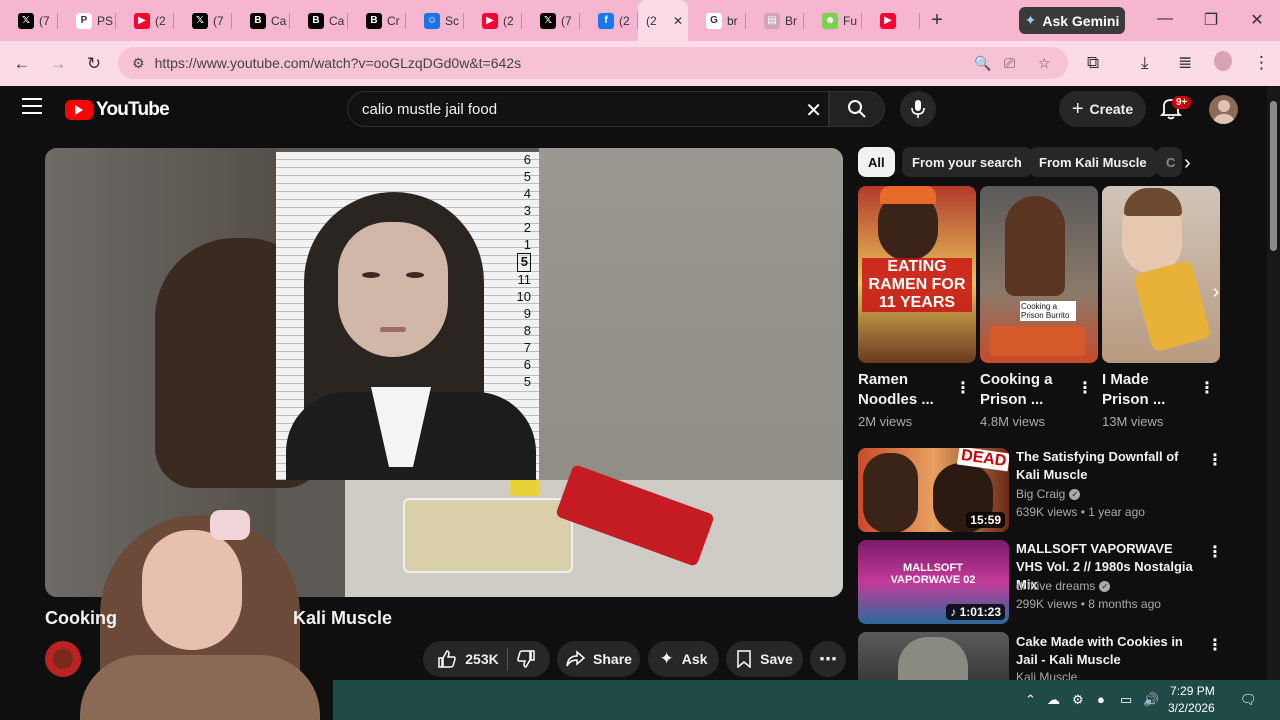  What do you see at coordinates (1101, 699) in the screenshot?
I see `microphone-tray-icon: ●` at bounding box center [1101, 699].